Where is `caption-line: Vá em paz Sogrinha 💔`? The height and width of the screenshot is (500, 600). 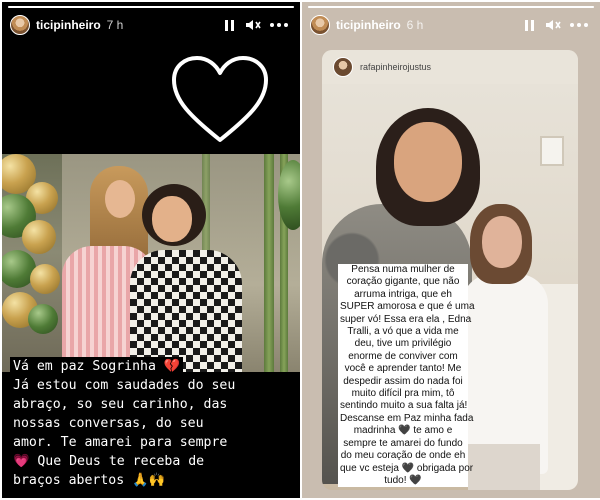 caption-line: Vá em paz Sogrinha 💔 is located at coordinates (97, 366).